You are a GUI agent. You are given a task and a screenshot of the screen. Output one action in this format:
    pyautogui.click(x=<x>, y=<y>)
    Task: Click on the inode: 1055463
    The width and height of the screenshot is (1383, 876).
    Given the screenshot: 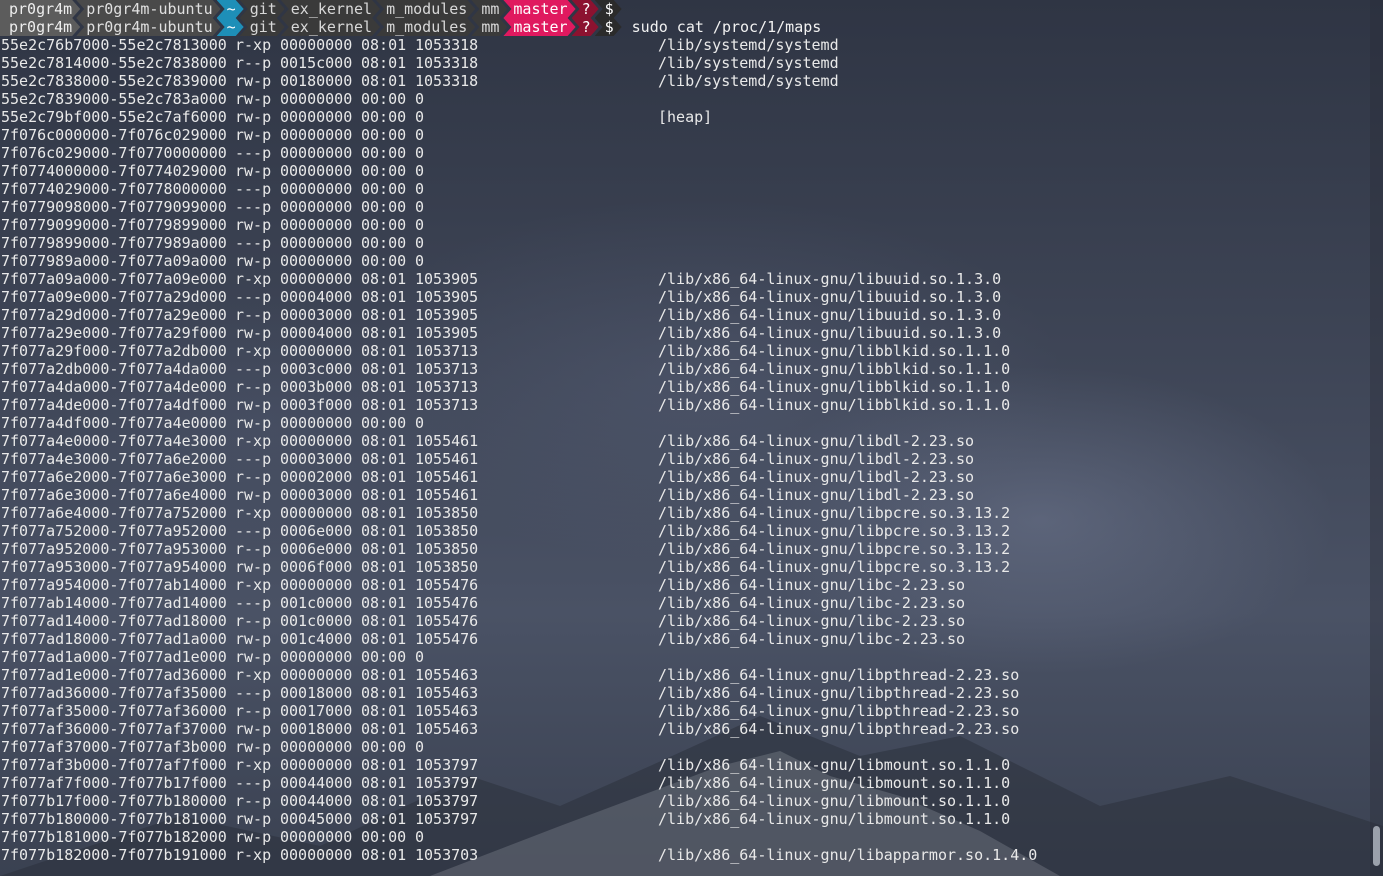 What is the action you would take?
    pyautogui.click(x=447, y=711)
    